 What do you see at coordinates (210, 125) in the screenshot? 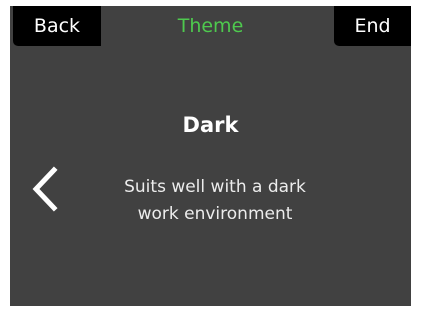
I see `theme-name: Dark` at bounding box center [210, 125].